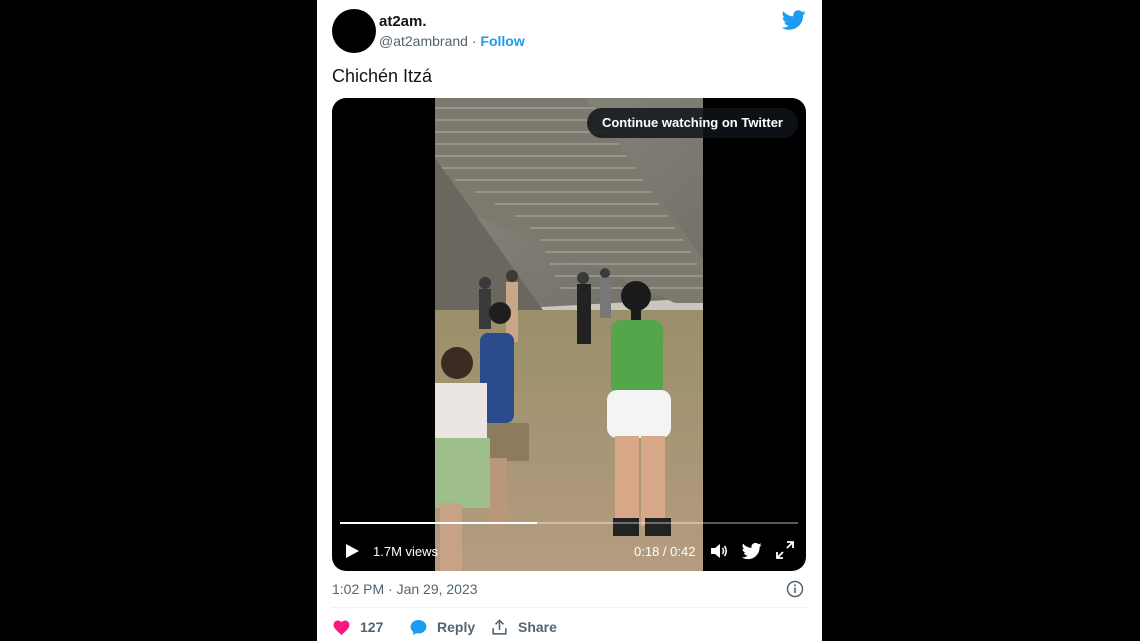  Describe the element at coordinates (665, 551) in the screenshot. I see `video-time: 0:18 / 0:42` at that location.